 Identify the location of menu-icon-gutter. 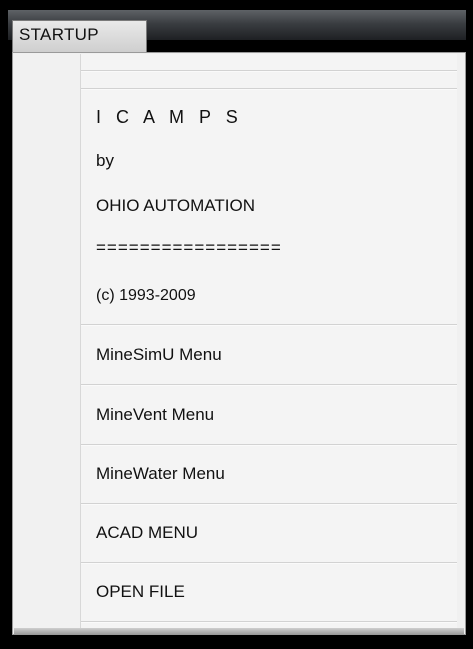
(47, 341).